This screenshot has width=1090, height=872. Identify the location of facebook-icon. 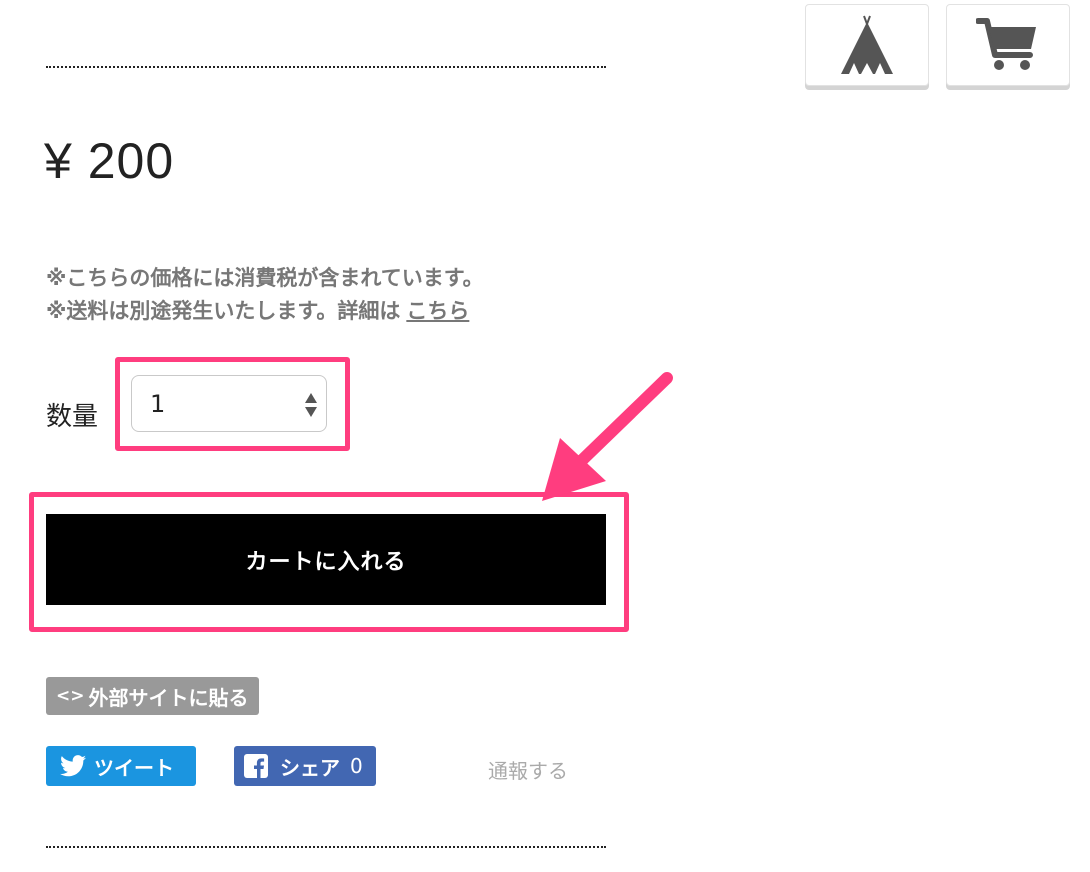
(256, 766).